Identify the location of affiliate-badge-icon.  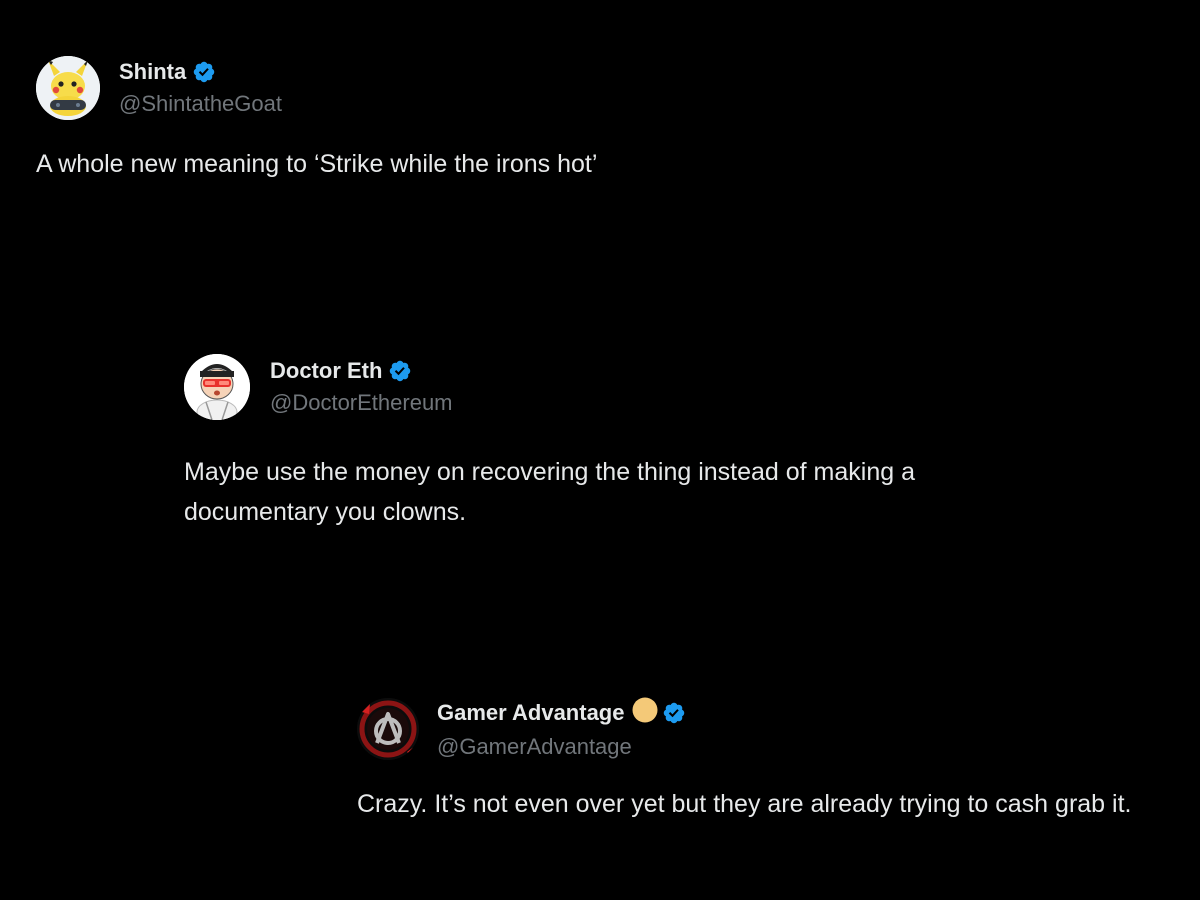
(645, 712).